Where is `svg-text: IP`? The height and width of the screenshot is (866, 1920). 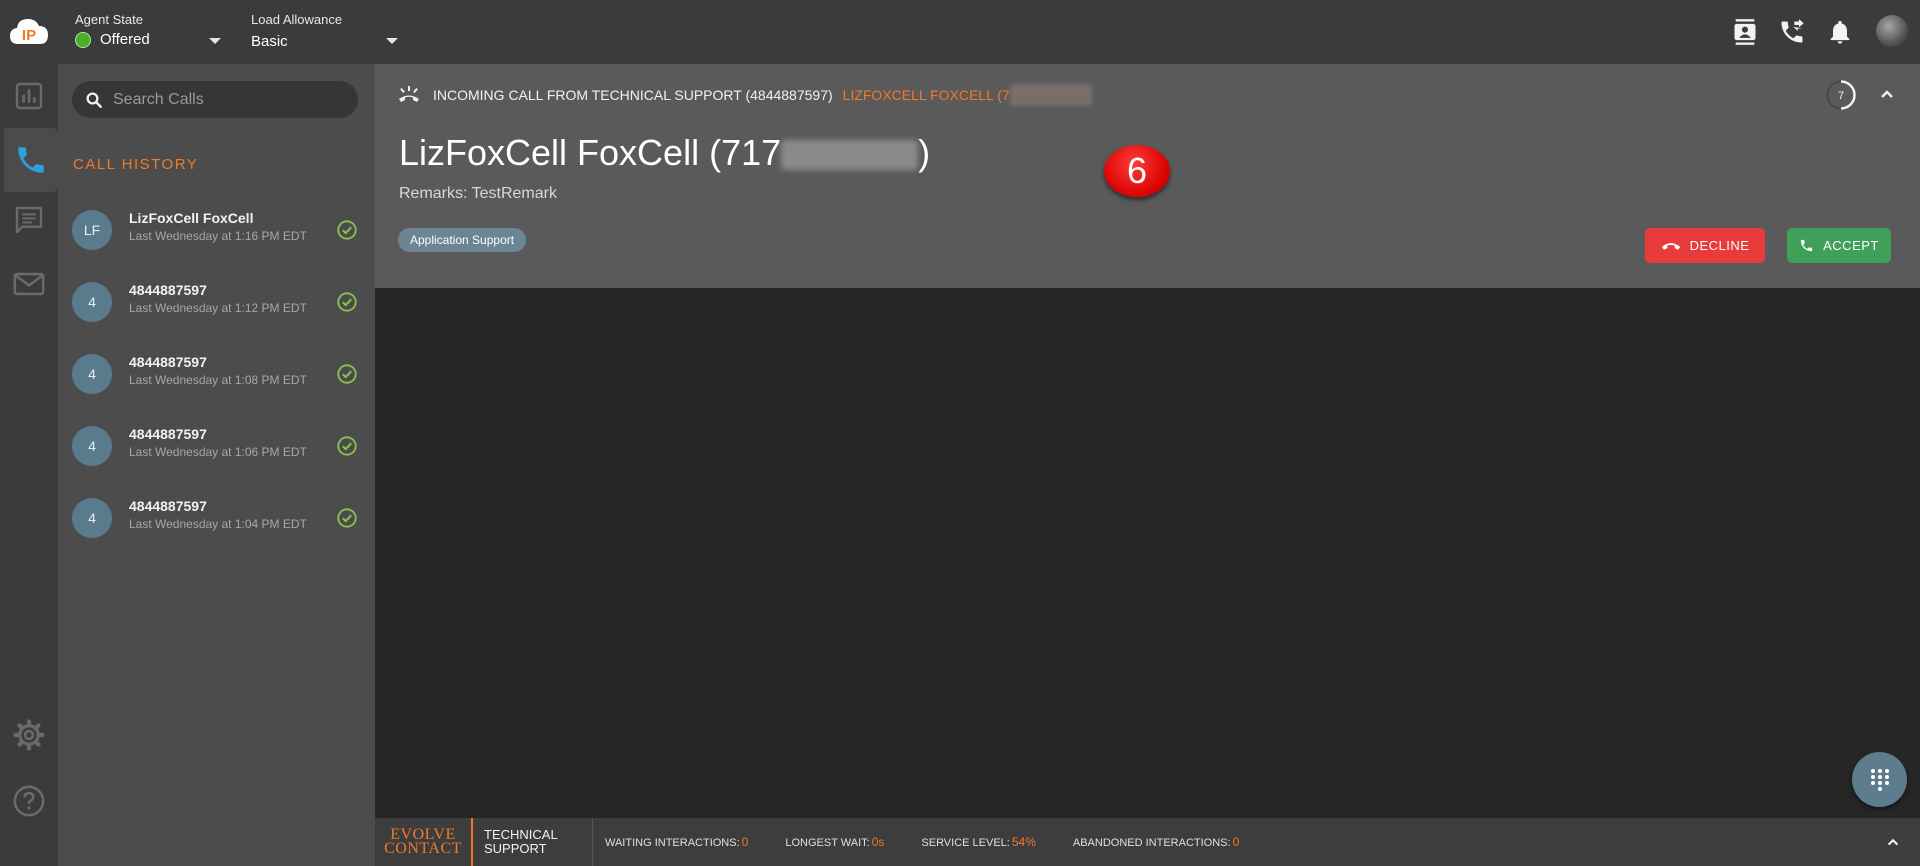 svg-text: IP is located at coordinates (29, 35).